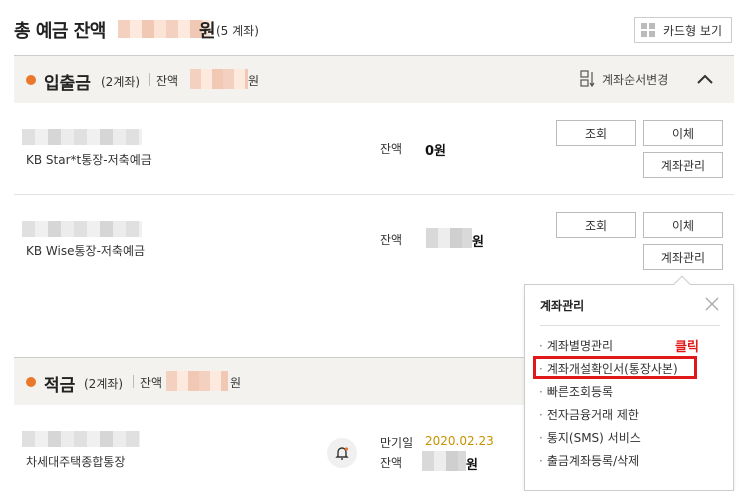 The height and width of the screenshot is (491, 744). I want to click on highlight-box, so click(615, 367).